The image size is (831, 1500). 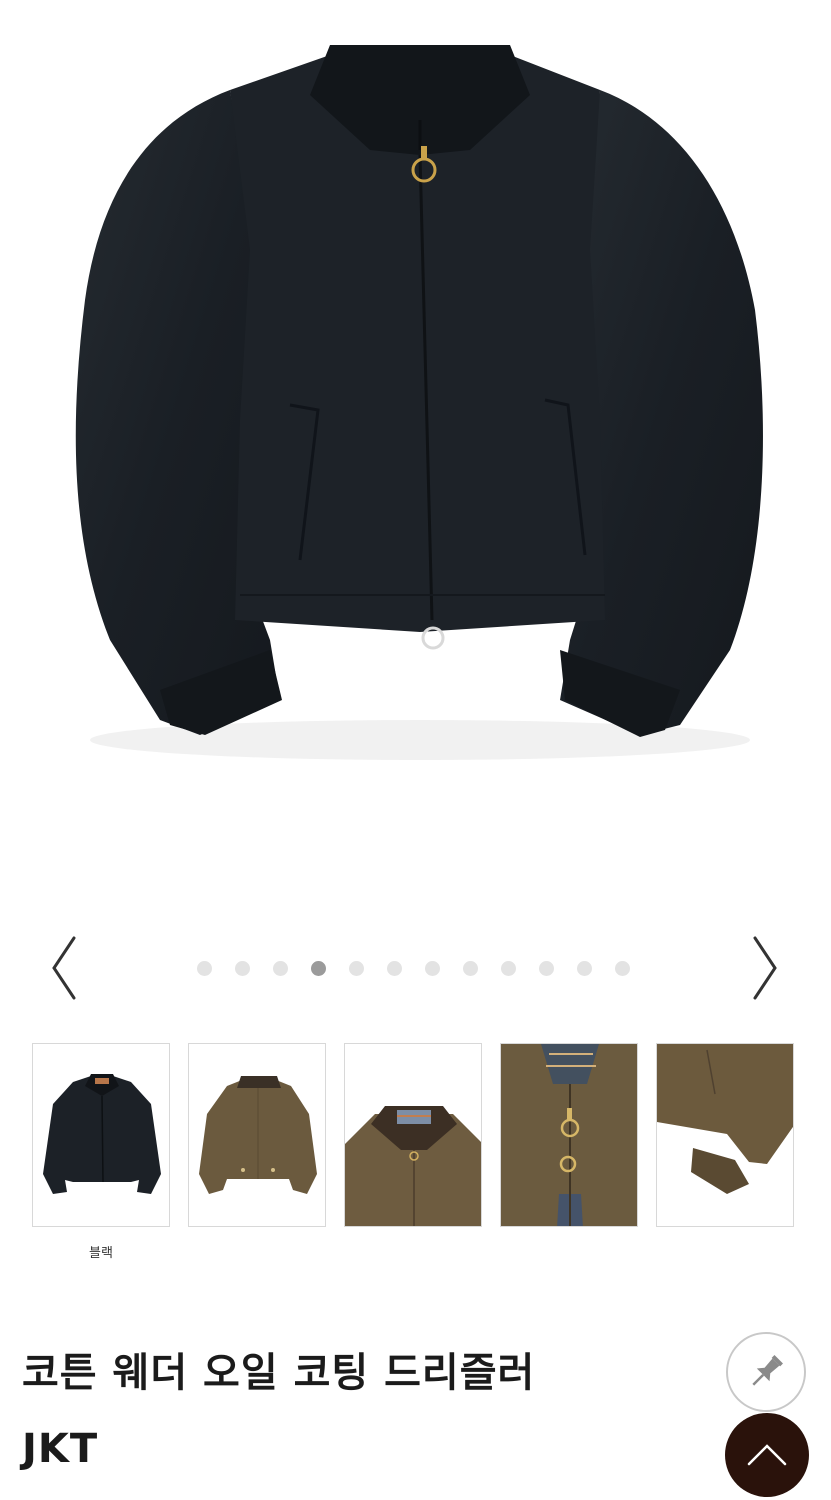 I want to click on thumb-brown-collar, so click(x=413, y=1135).